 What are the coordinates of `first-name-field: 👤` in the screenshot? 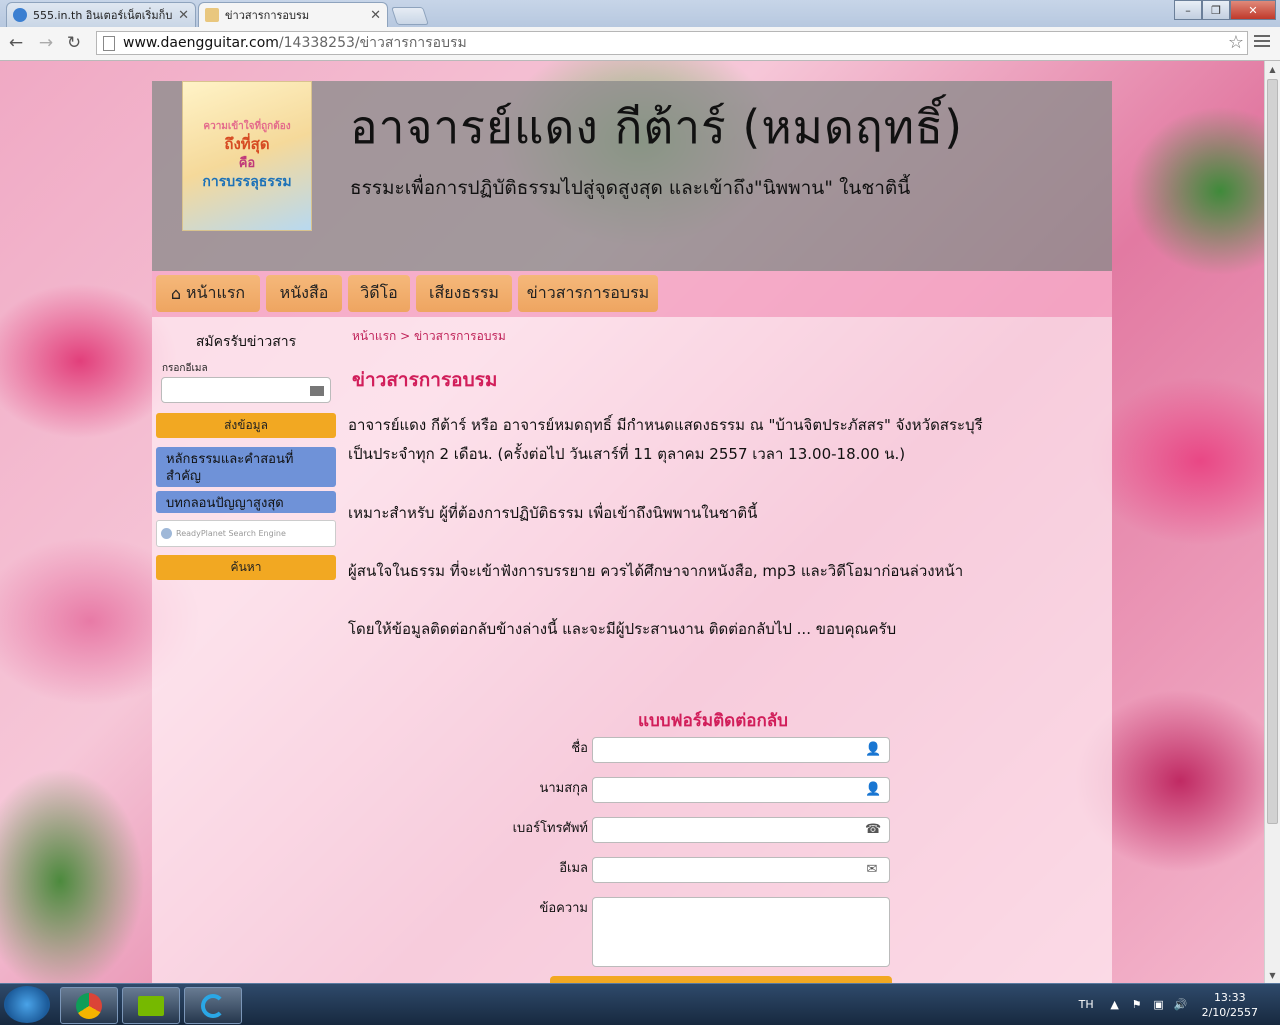 It's located at (741, 750).